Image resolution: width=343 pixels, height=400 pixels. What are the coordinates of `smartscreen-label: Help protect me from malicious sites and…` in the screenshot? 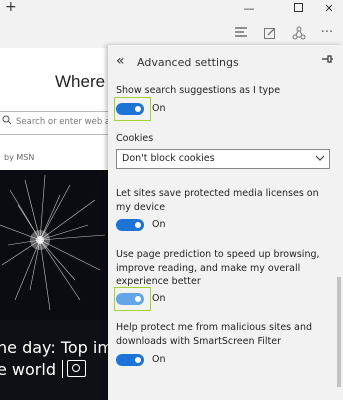 It's located at (214, 334).